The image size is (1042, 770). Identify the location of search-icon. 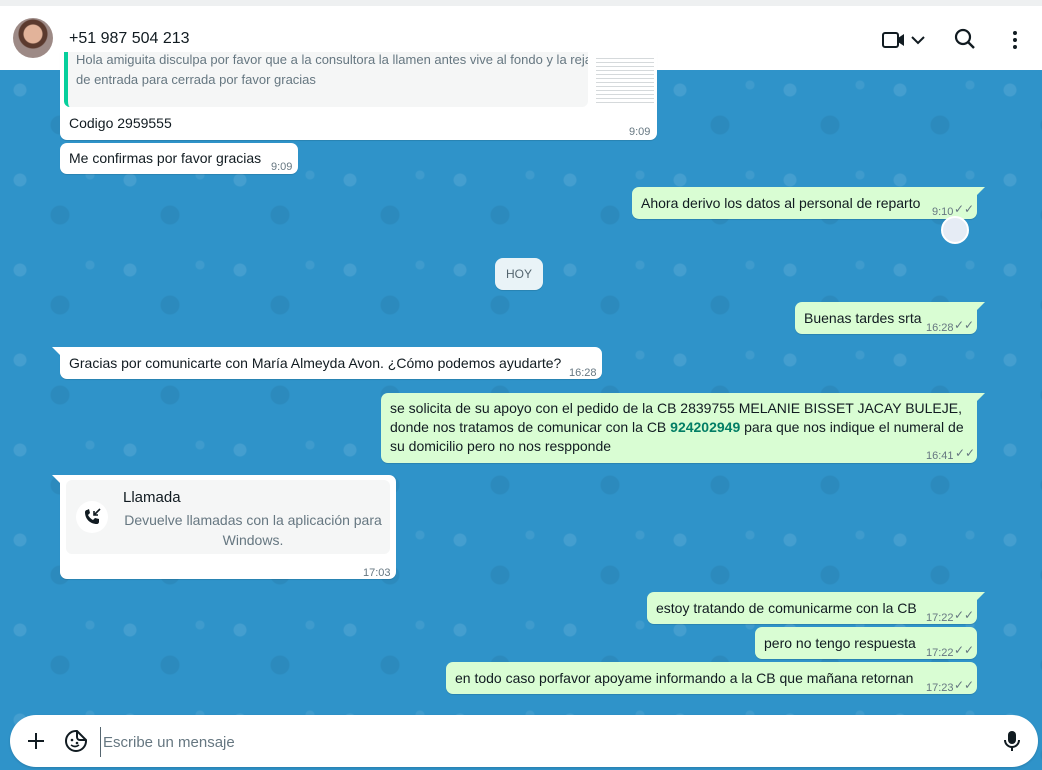
(966, 40).